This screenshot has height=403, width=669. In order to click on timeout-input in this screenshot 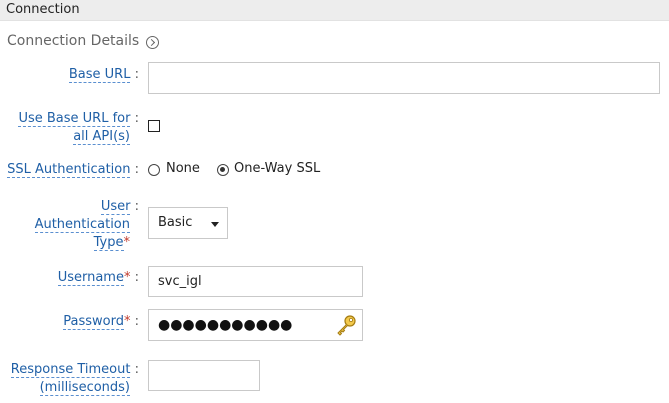, I will do `click(204, 375)`.